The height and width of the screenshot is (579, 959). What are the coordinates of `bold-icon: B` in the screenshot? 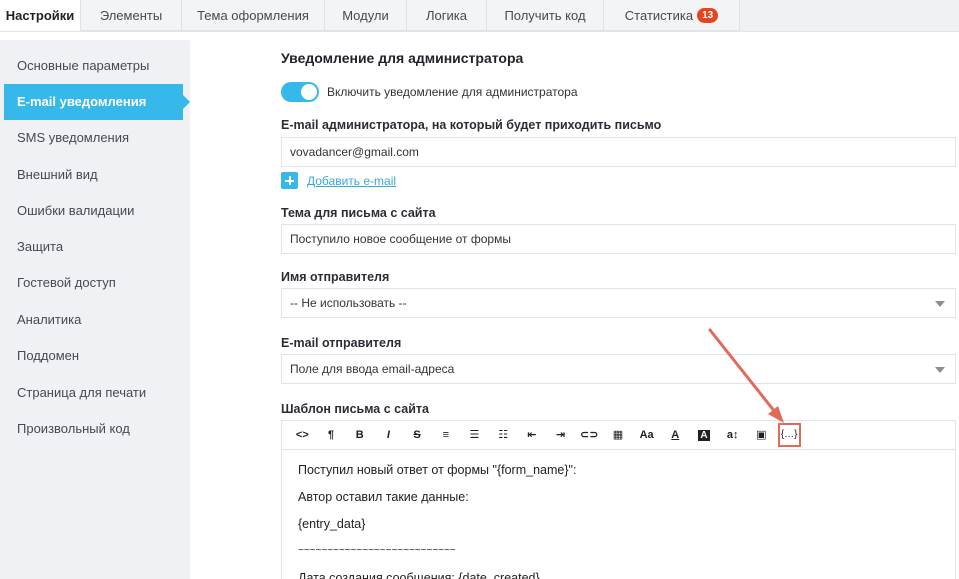 It's located at (359, 435).